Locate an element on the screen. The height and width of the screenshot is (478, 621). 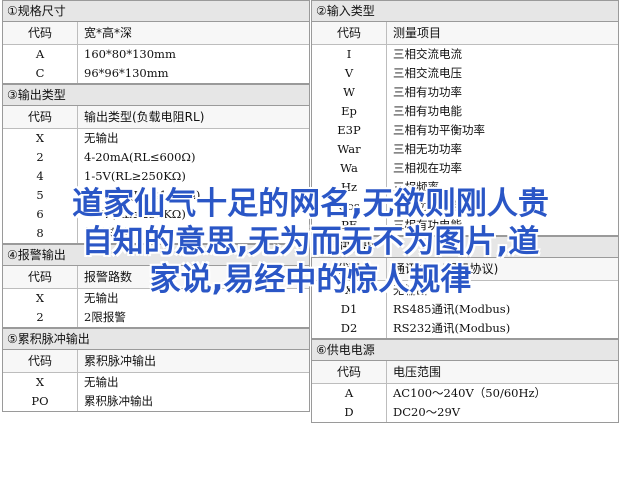
column-header-description: 电压范围 is located at coordinates (417, 372).